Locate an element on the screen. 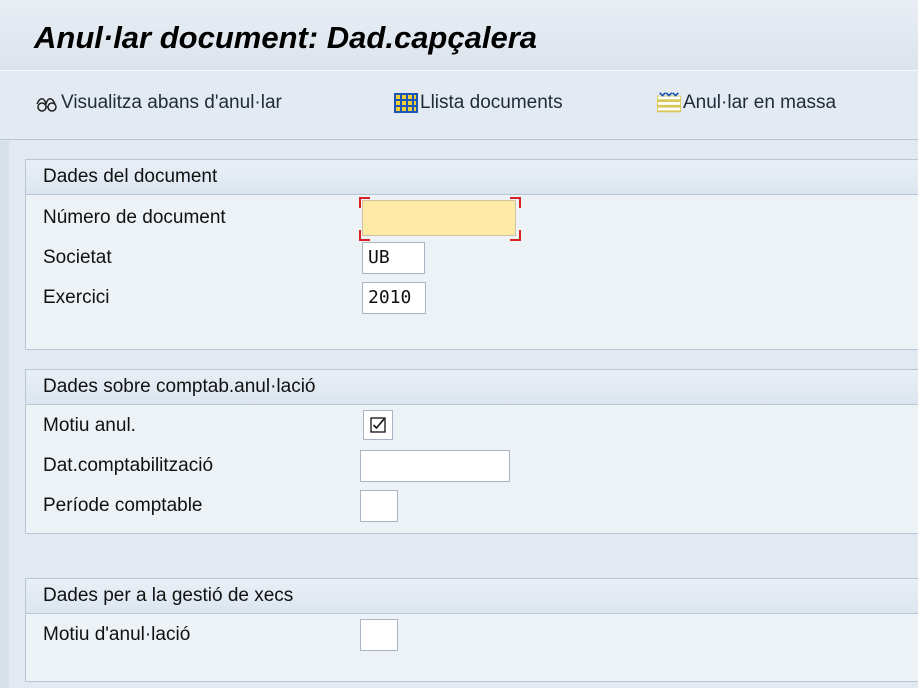 This screenshot has width=918, height=688. display-before-cancel-label: Visualitza abans d'anul·lar is located at coordinates (171, 102).